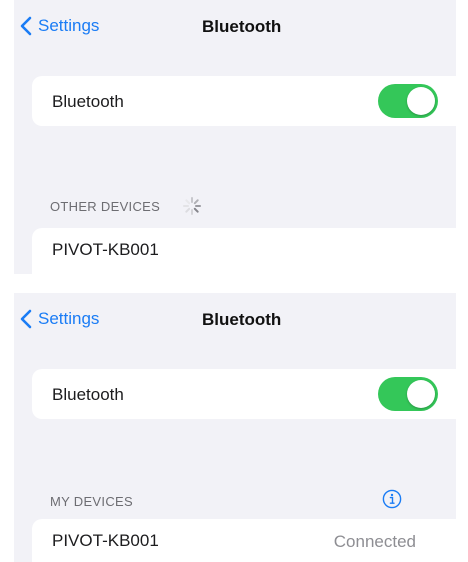 This screenshot has width=468, height=562. I want to click on device-status: Connected, so click(374, 541).